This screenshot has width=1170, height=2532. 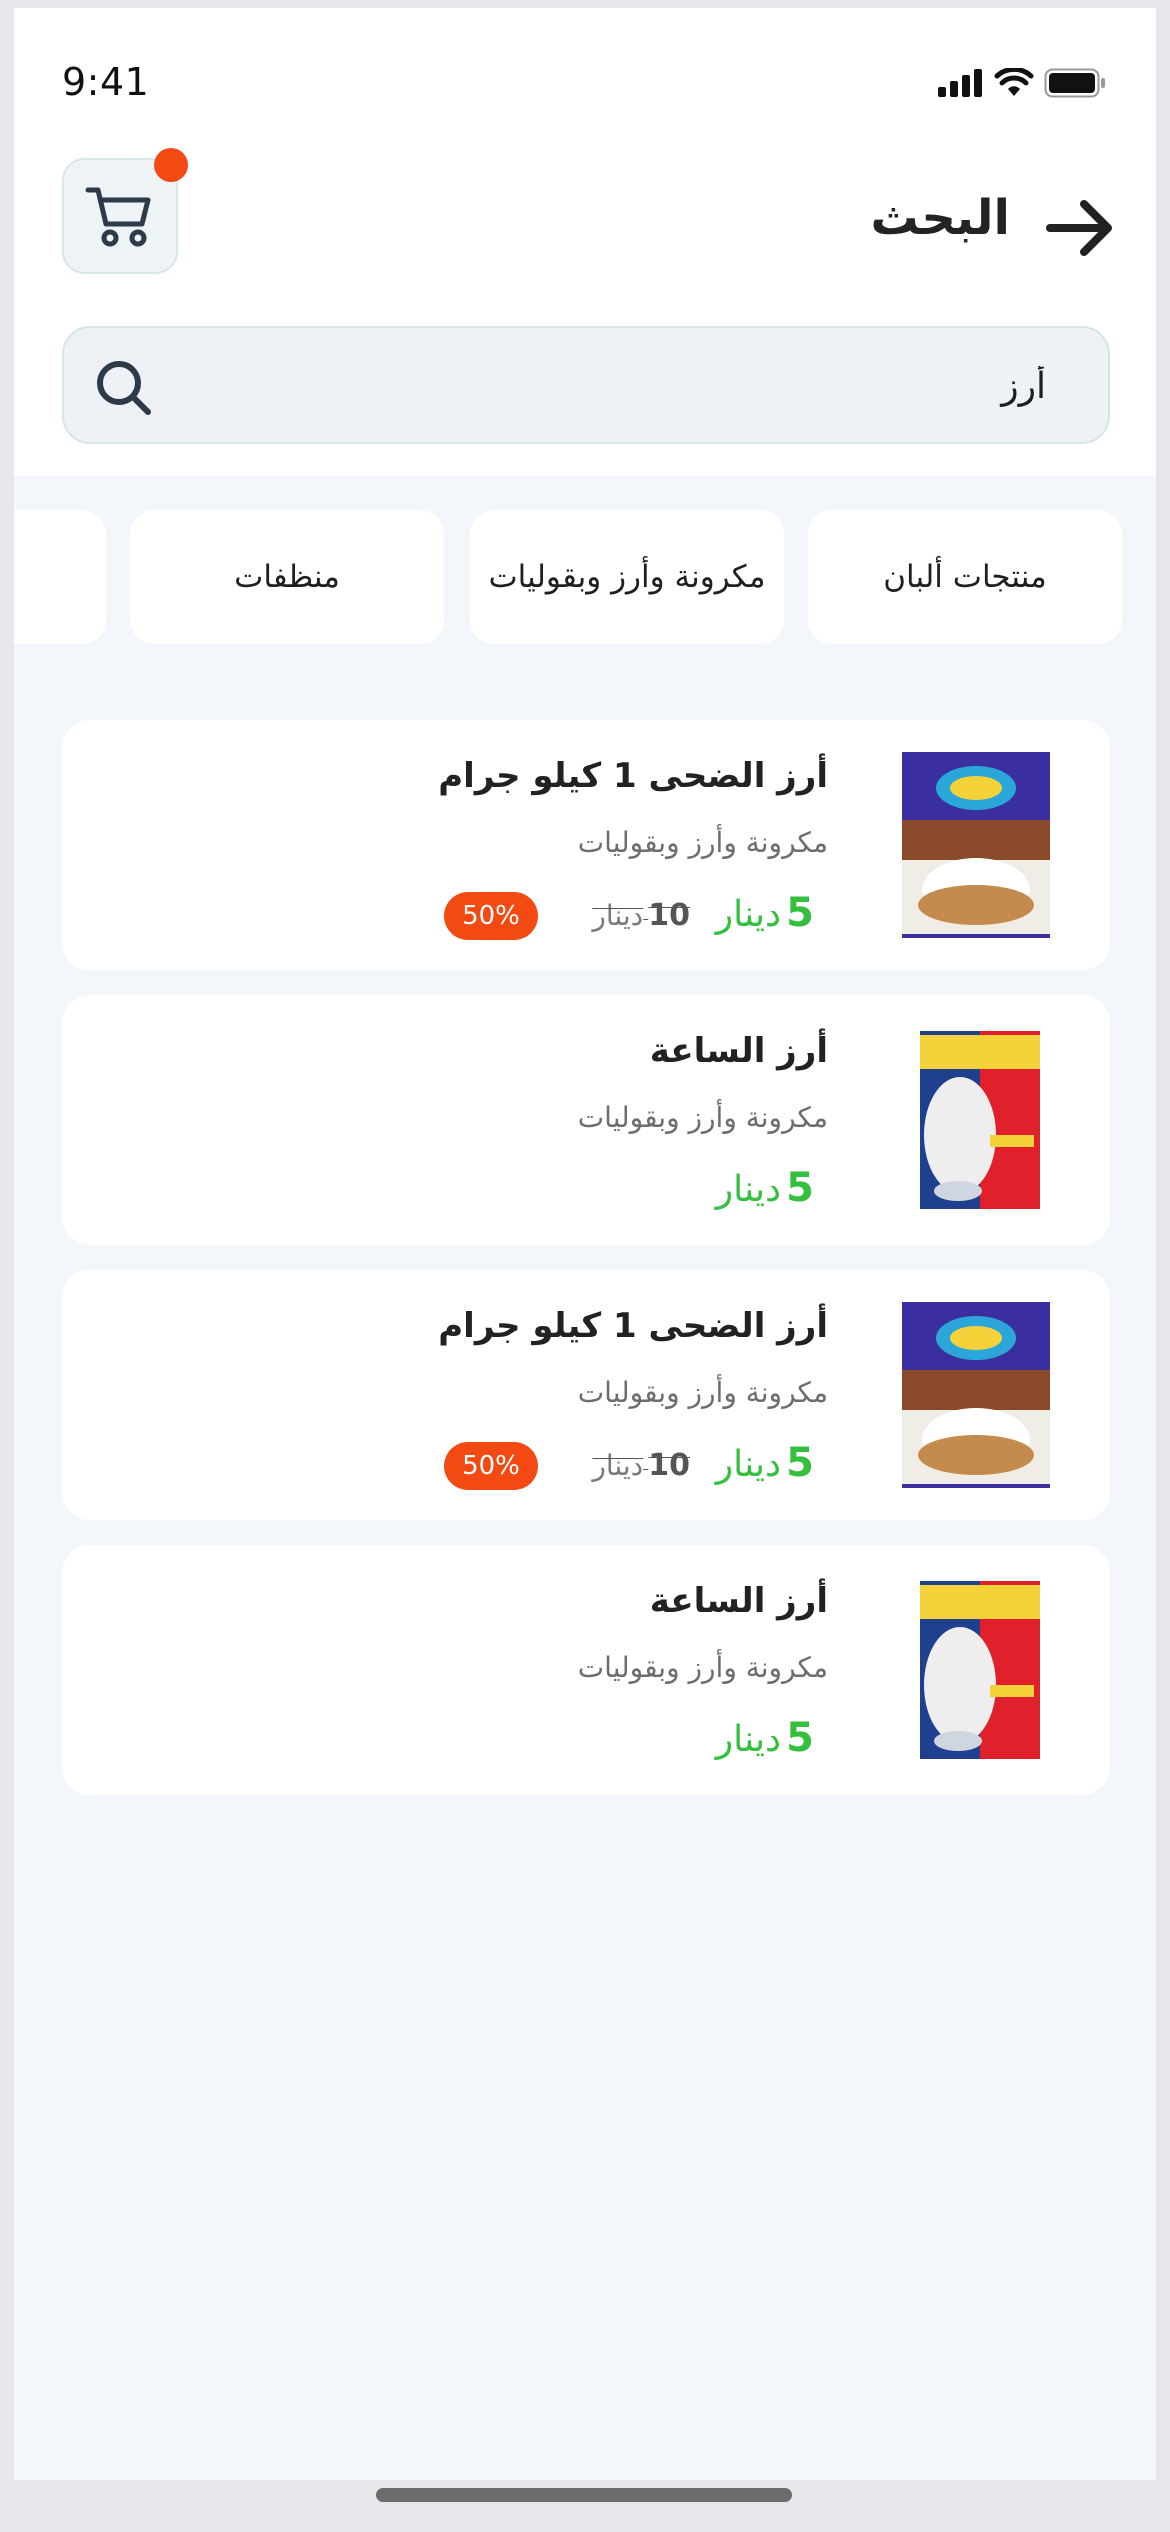 I want to click on category-chip-partial, so click(x=60, y=577).